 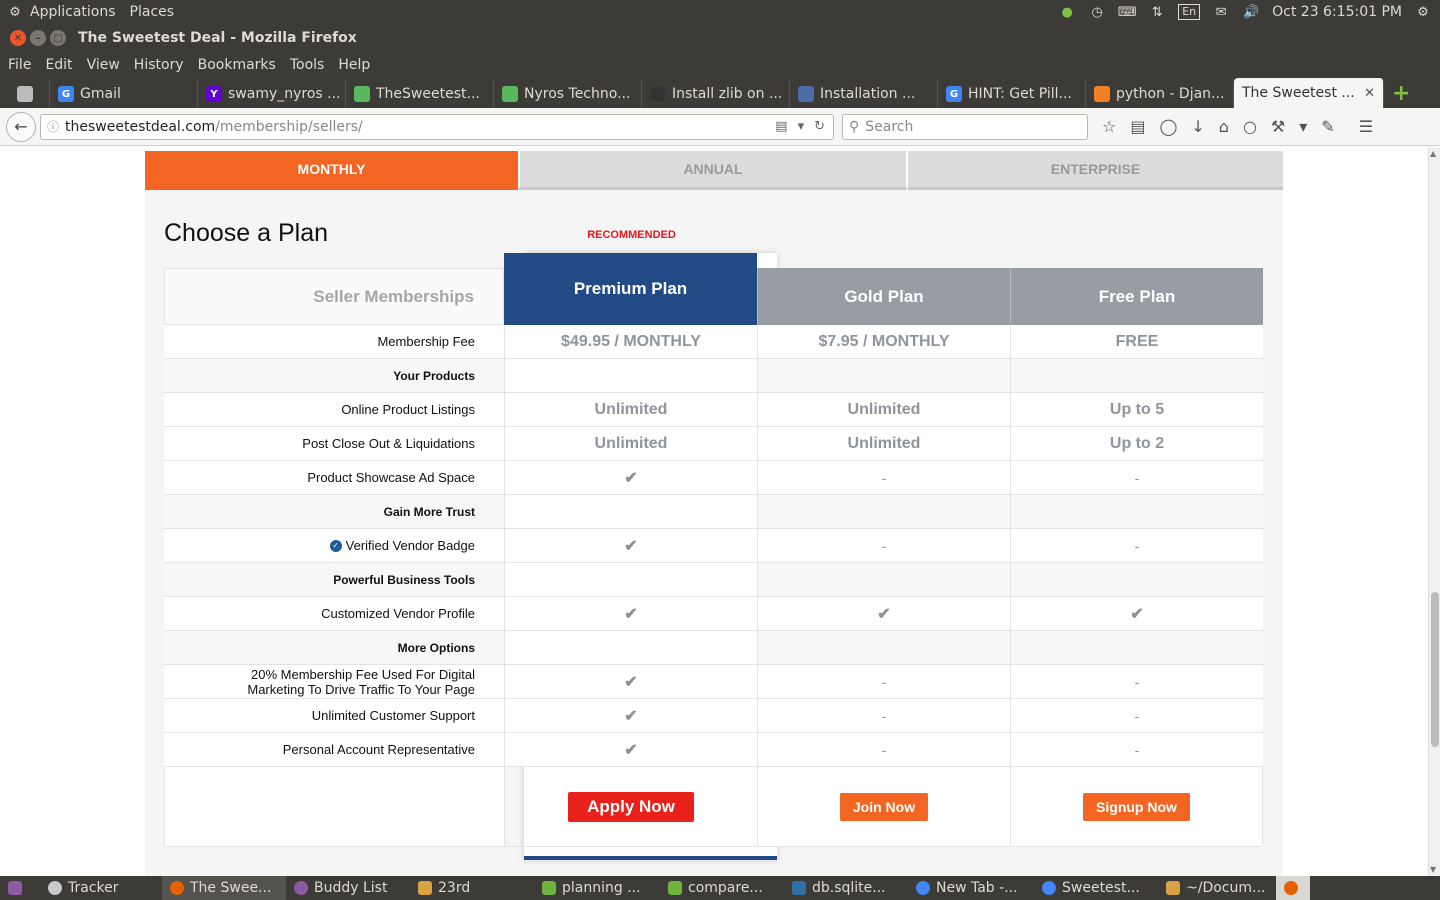 I want to click on task-tracker: Tracker, so click(x=101, y=888).